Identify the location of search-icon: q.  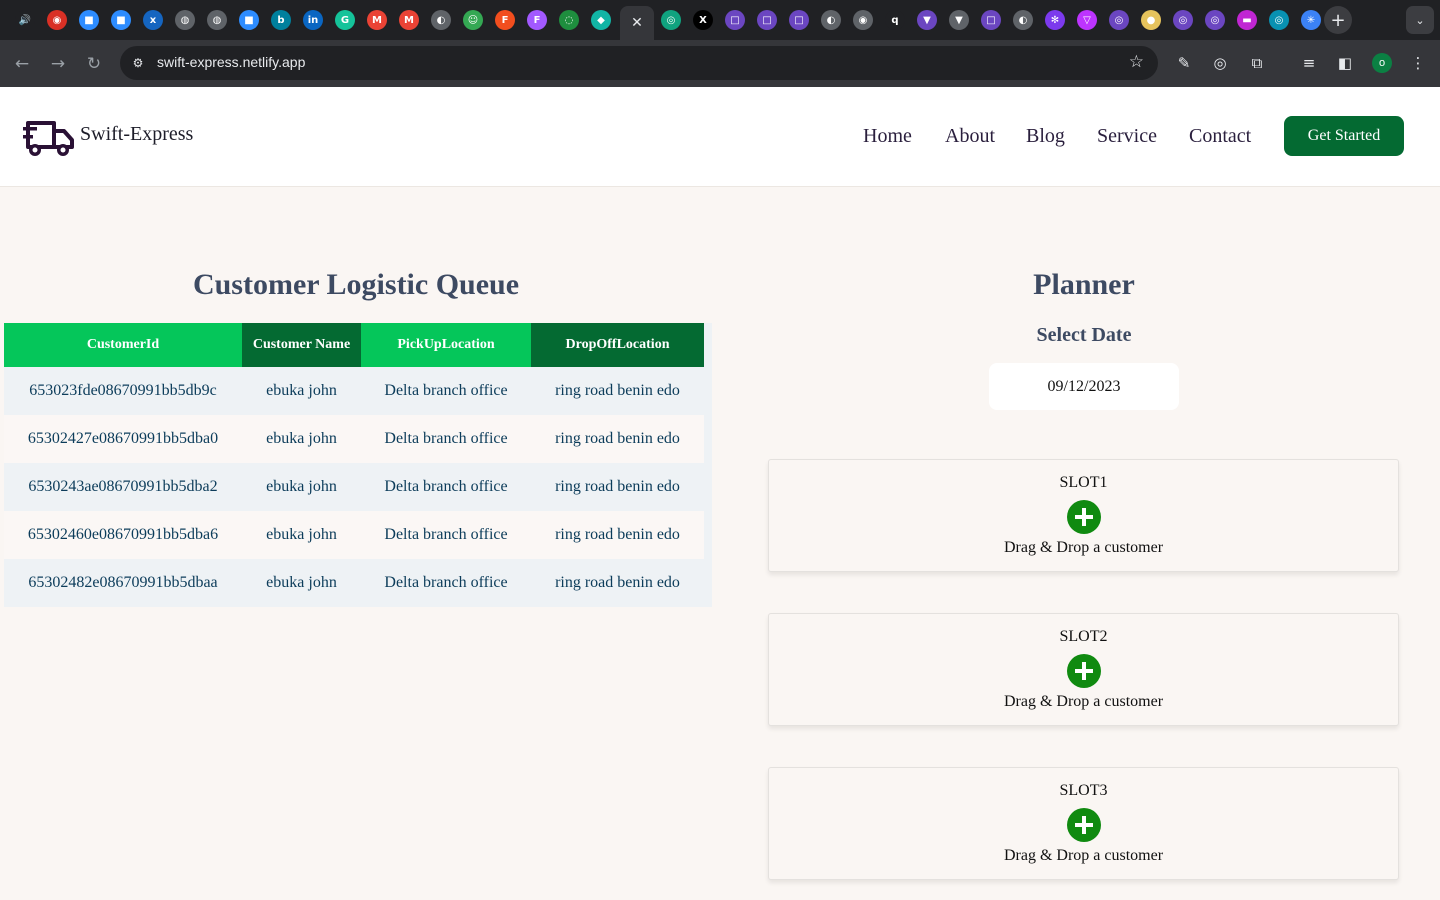
(895, 20).